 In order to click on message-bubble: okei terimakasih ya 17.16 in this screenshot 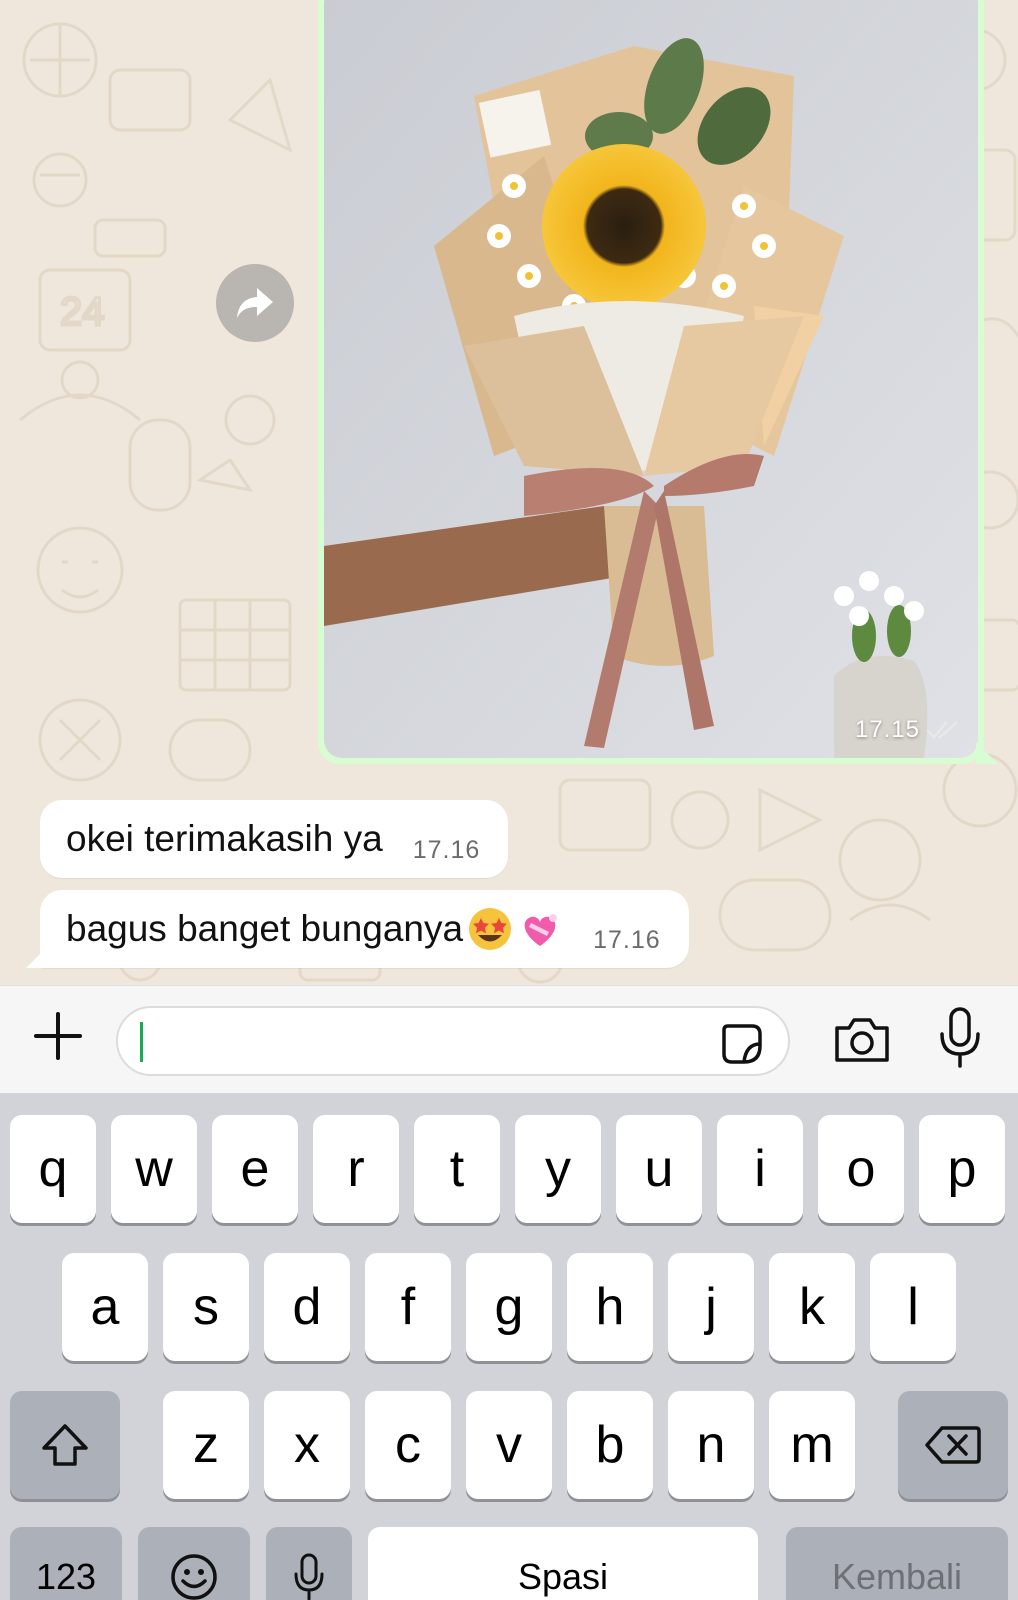, I will do `click(274, 839)`.